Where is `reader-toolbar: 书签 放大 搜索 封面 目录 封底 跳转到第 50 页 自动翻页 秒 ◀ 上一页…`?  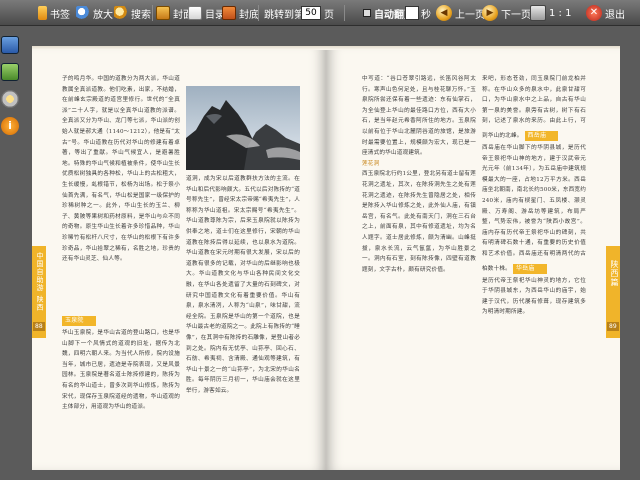 reader-toolbar: 书签 放大 搜索 封面 目录 封底 跳转到第 50 页 自动翻页 秒 ◀ 上一页… is located at coordinates (320, 13).